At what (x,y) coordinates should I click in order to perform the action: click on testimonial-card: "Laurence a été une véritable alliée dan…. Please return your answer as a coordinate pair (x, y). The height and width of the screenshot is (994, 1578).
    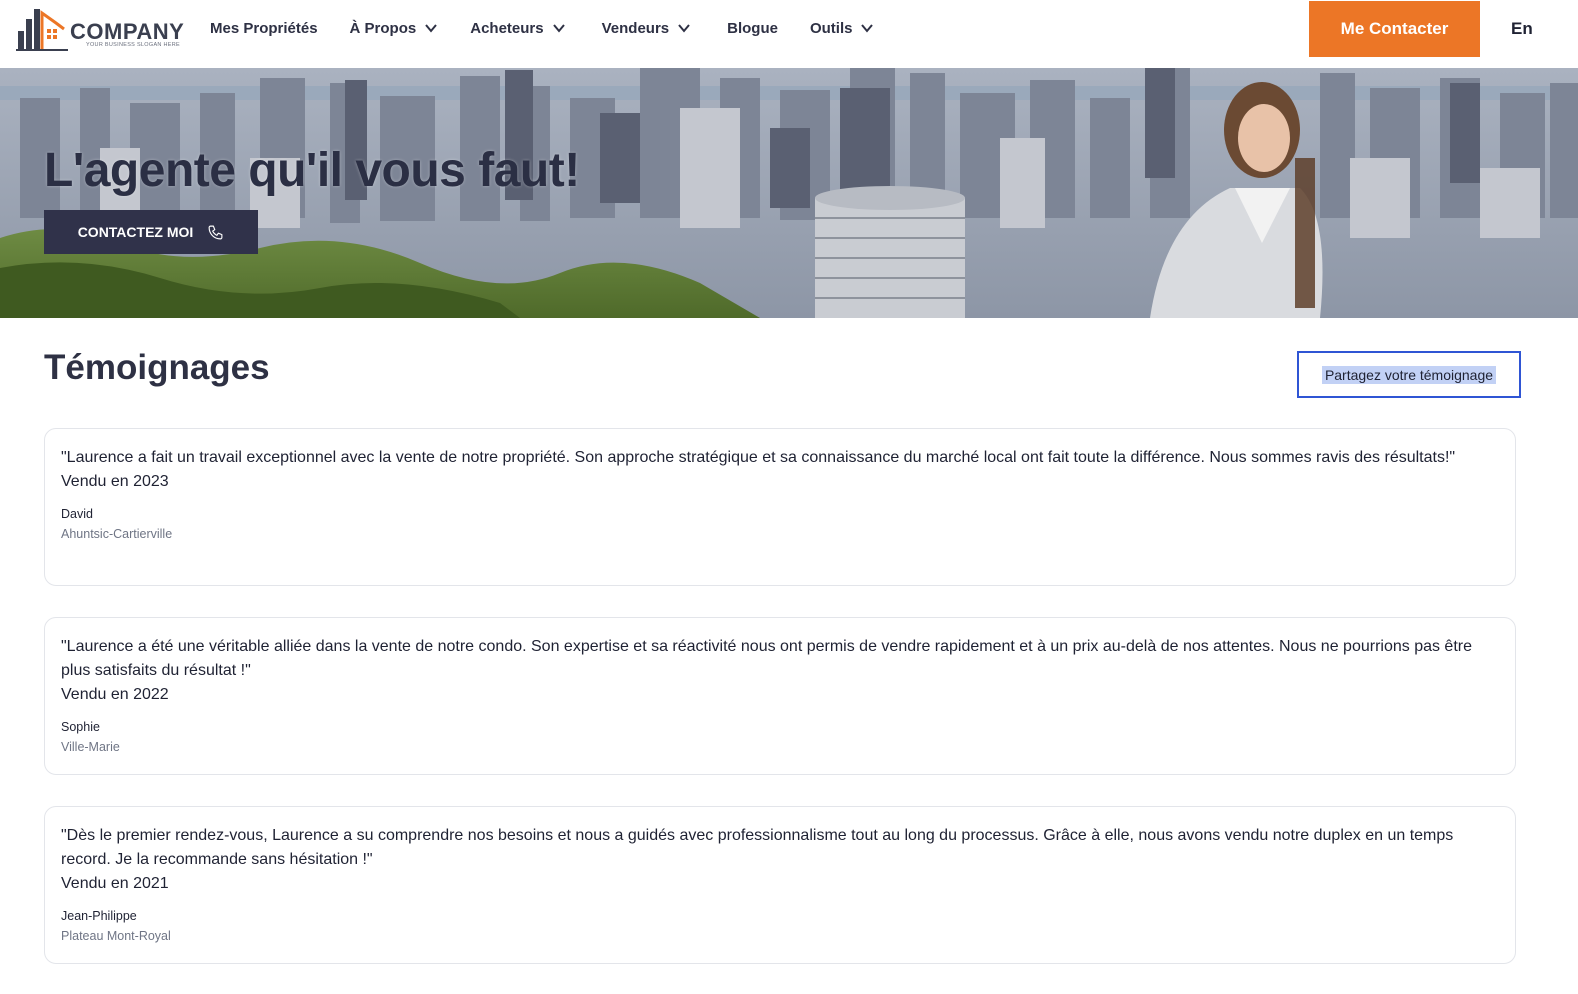
    Looking at the image, I should click on (780, 696).